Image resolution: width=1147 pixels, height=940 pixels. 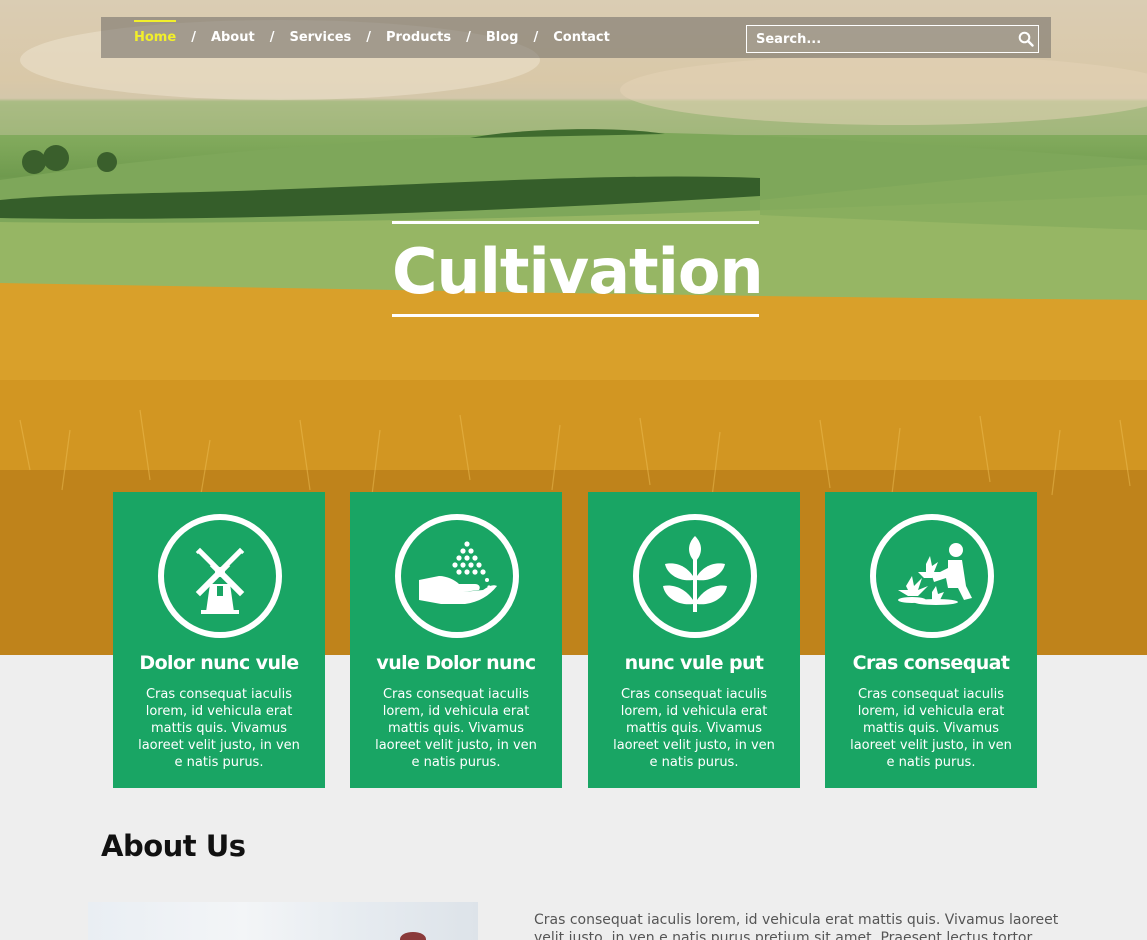 What do you see at coordinates (578, 271) in the screenshot?
I see `hero-title: Cultivation` at bounding box center [578, 271].